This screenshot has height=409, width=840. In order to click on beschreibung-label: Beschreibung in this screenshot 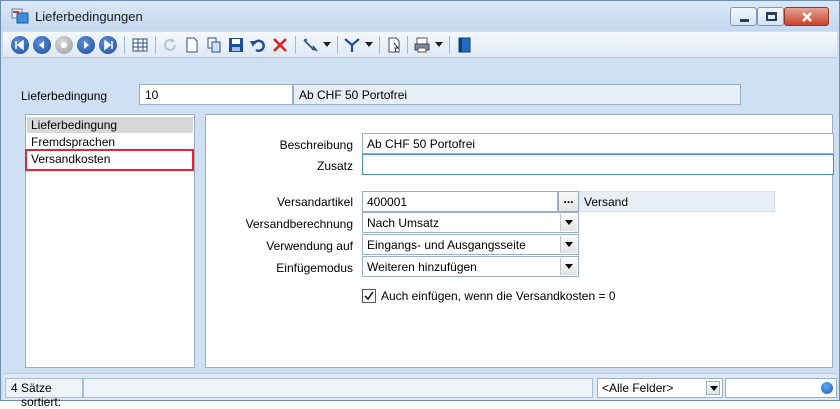, I will do `click(316, 145)`.